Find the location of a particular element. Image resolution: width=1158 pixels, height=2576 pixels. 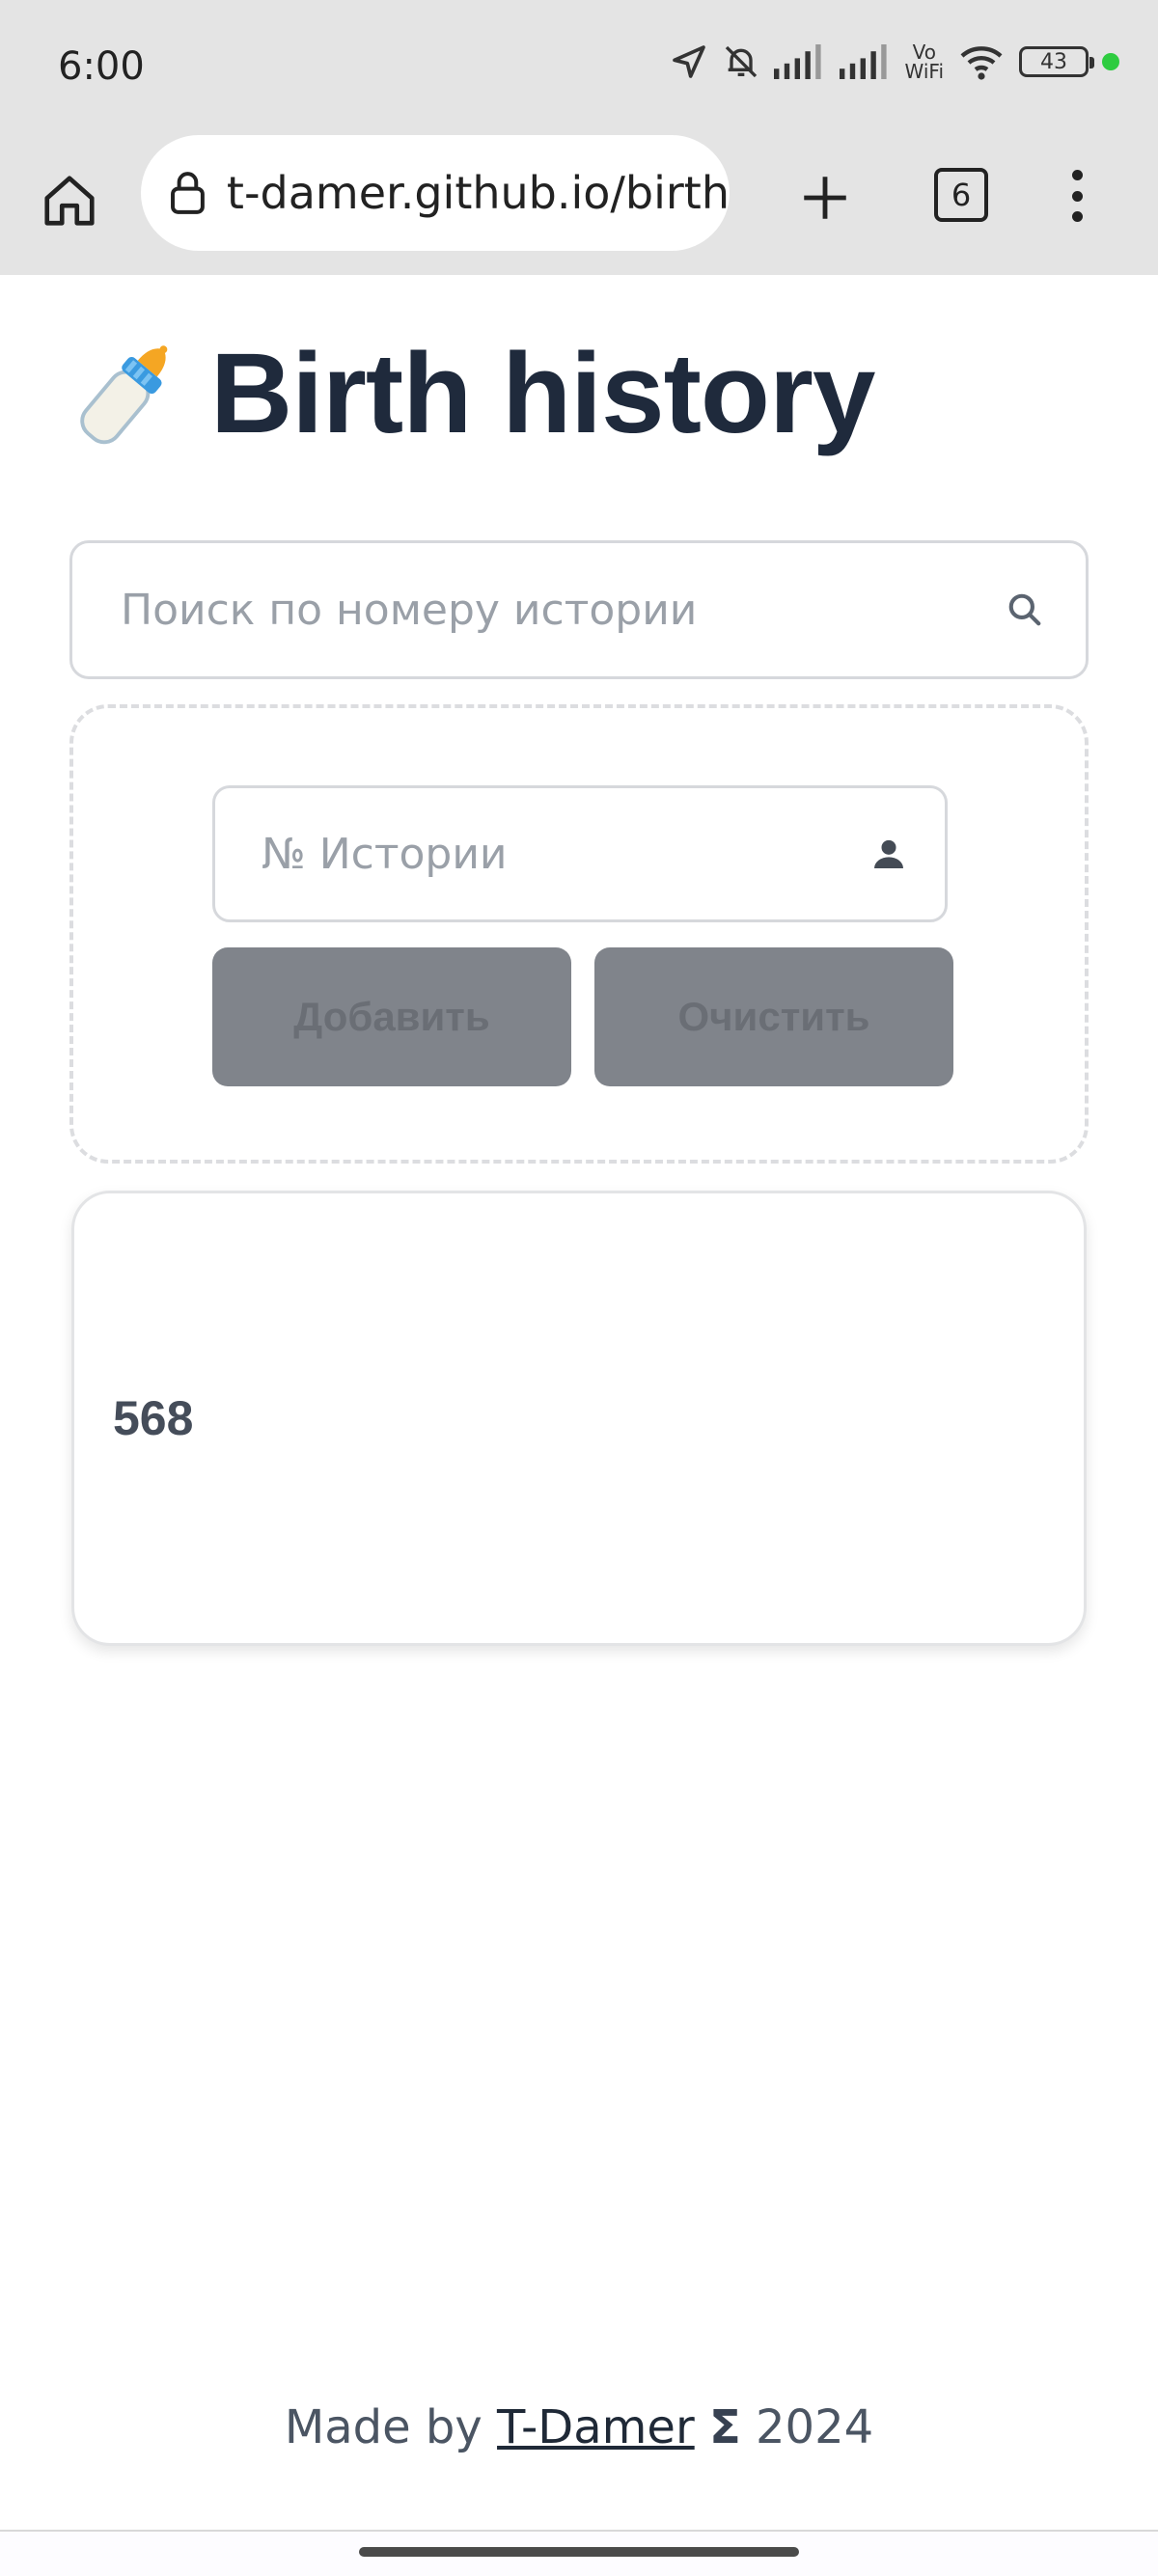

vowifi-bottom: WiFi is located at coordinates (924, 71).